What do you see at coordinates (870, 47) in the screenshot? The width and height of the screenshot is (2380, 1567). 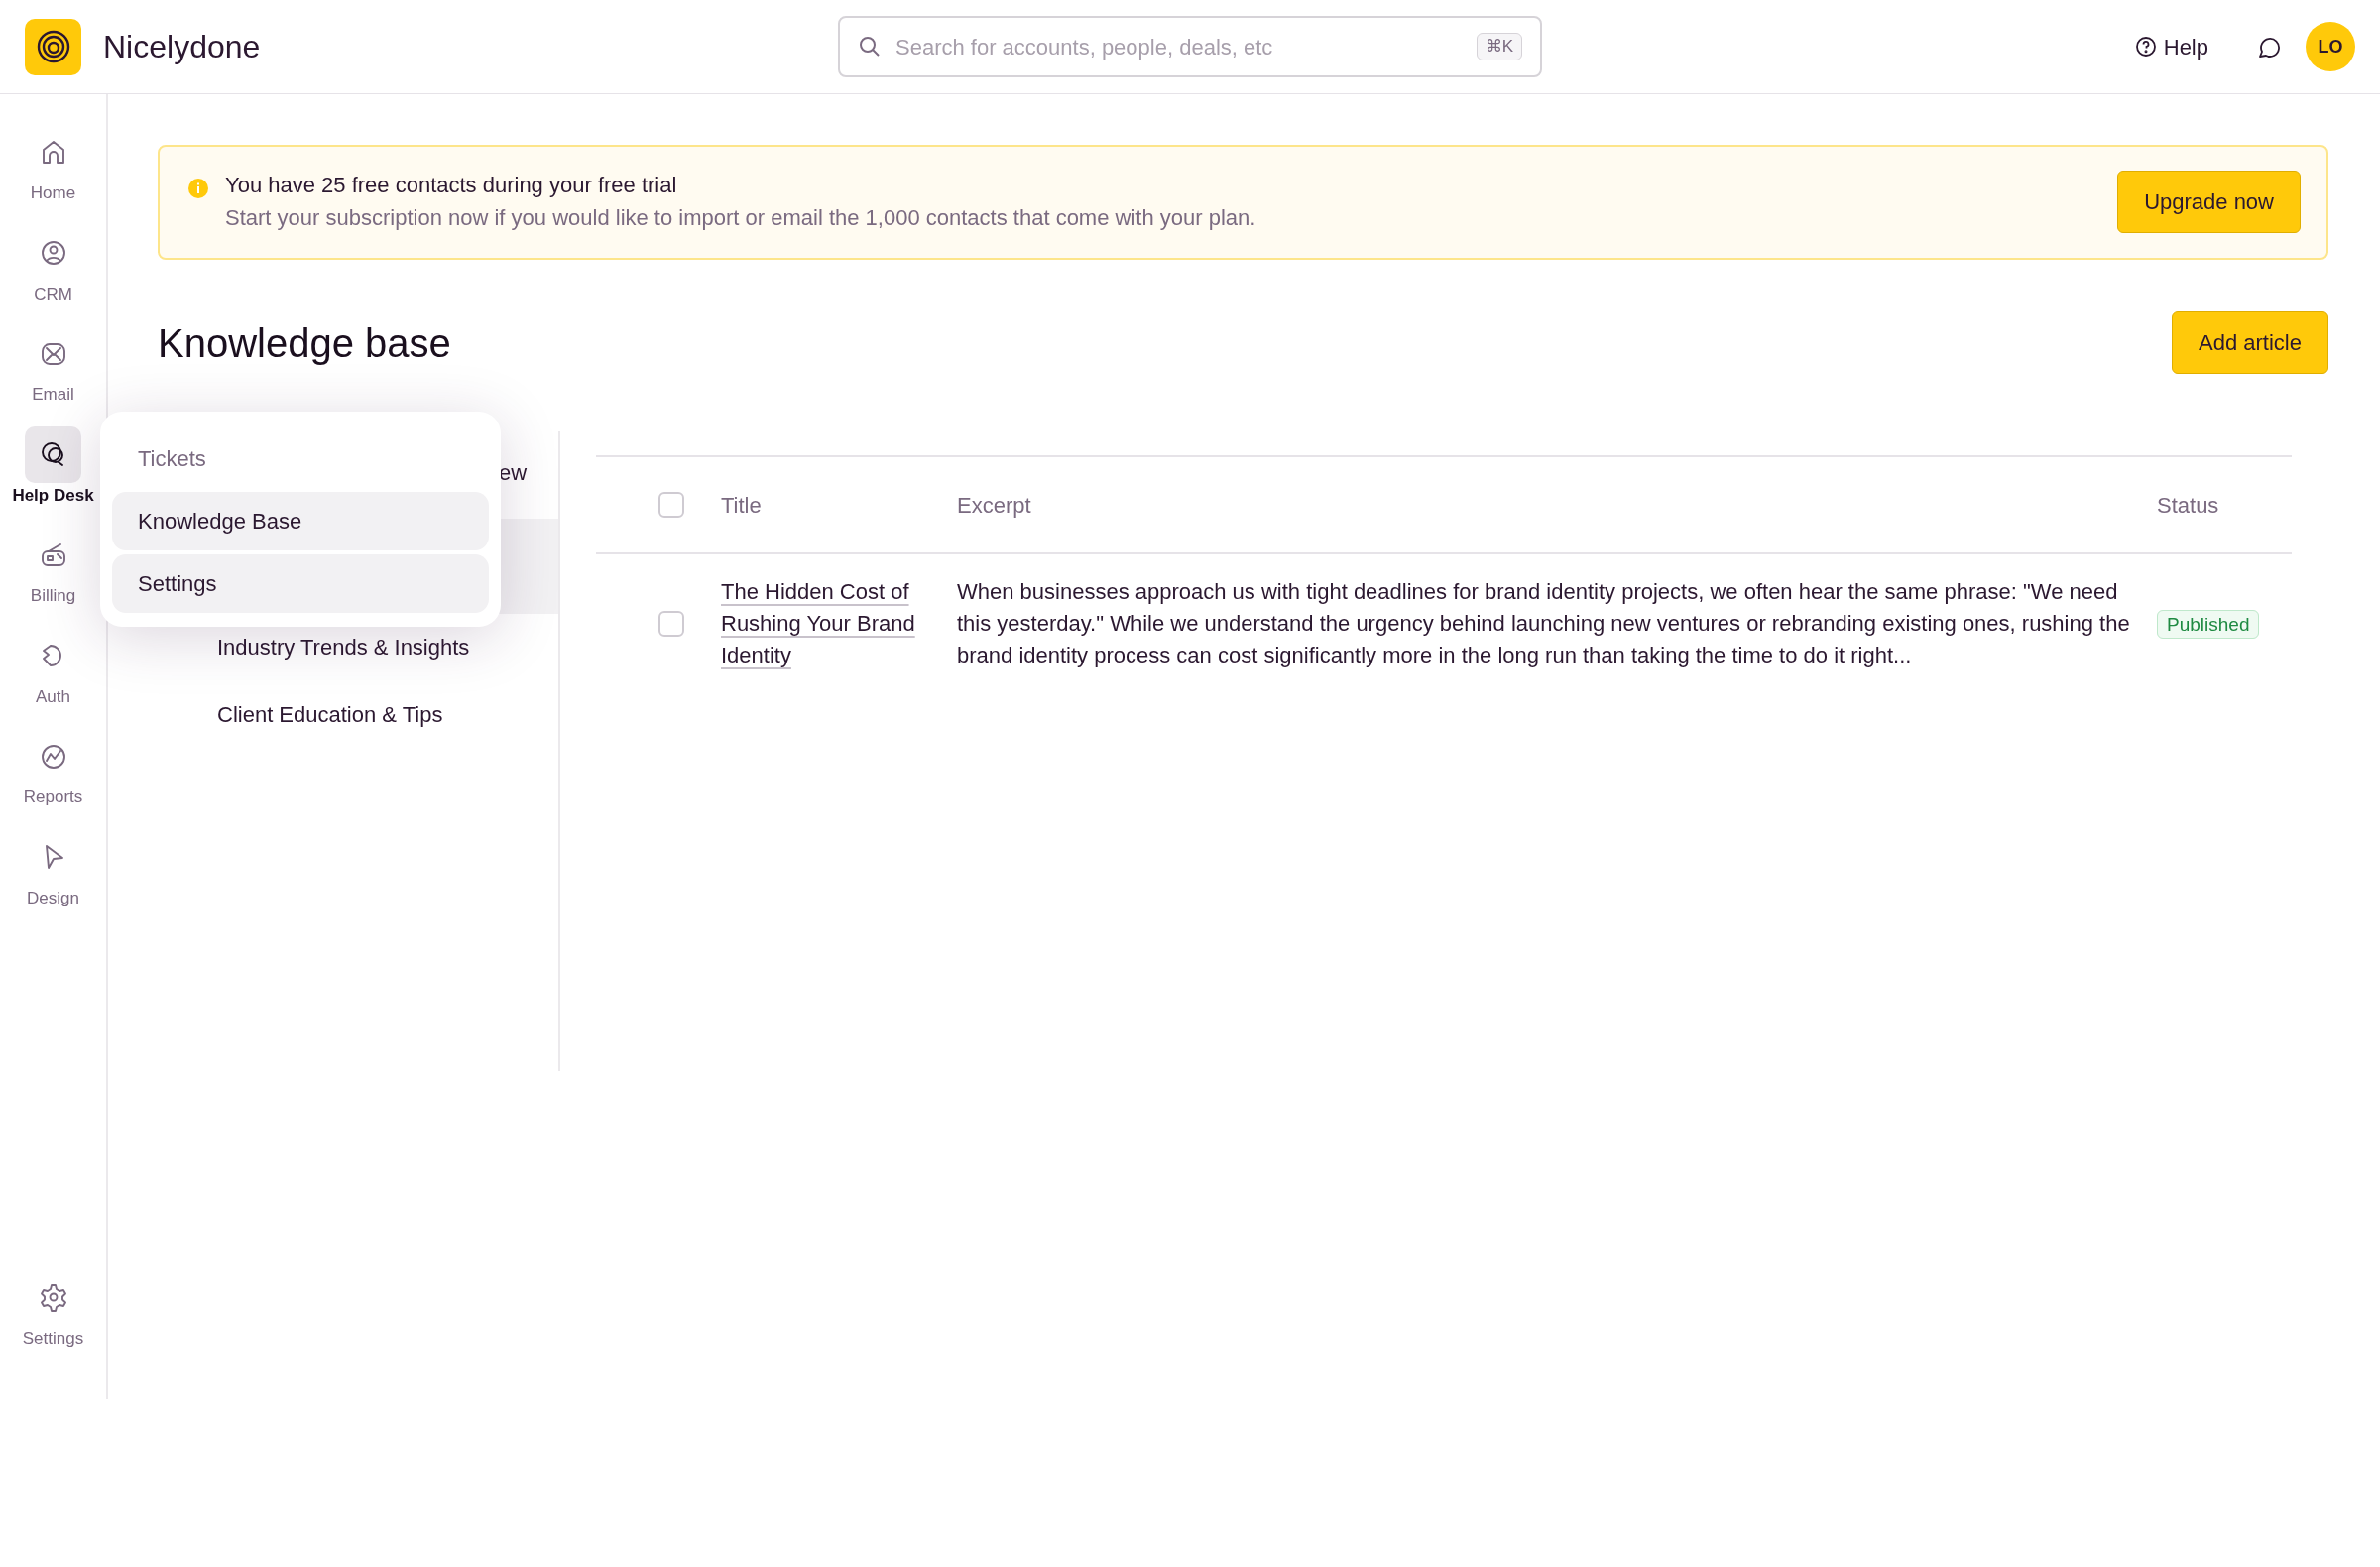 I see `search-icon` at bounding box center [870, 47].